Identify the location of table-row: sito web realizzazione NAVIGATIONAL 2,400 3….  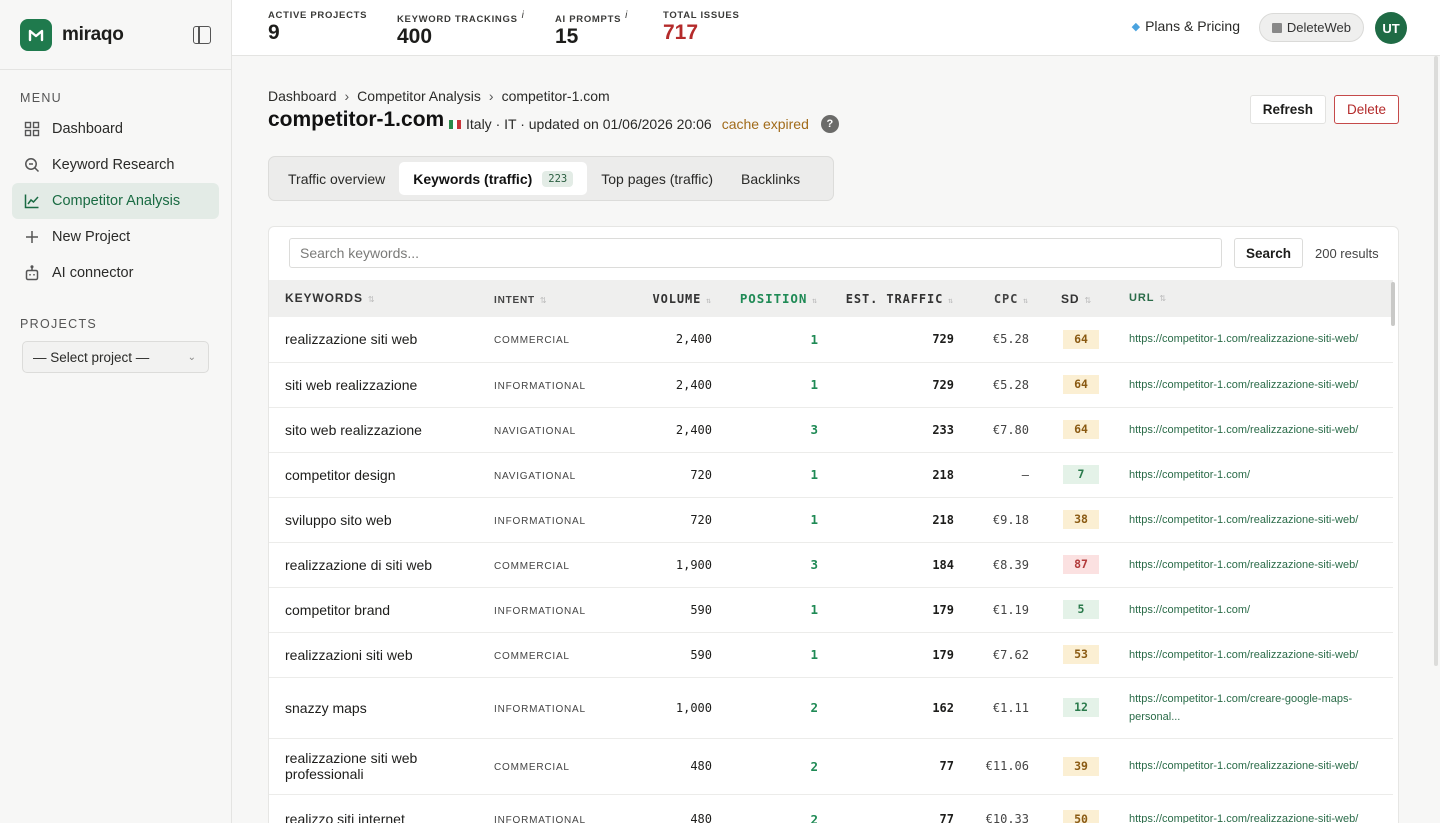
(831, 429).